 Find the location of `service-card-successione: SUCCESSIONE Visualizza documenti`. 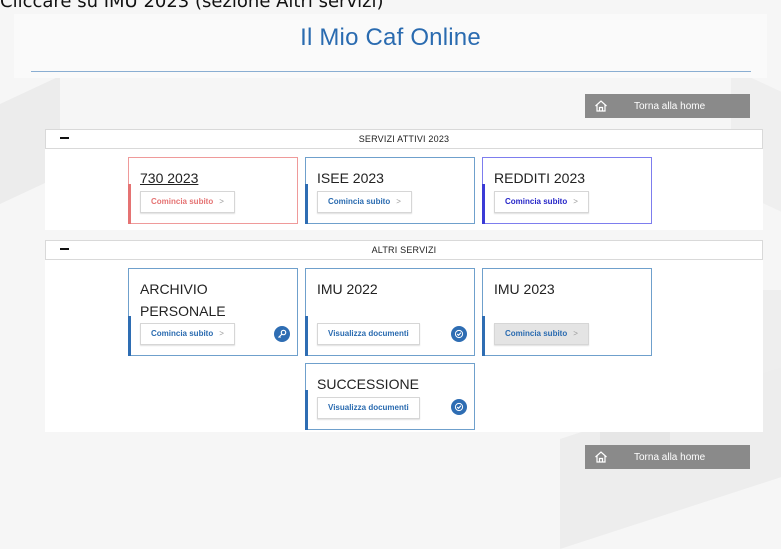

service-card-successione: SUCCESSIONE Visualizza documenti is located at coordinates (390, 396).